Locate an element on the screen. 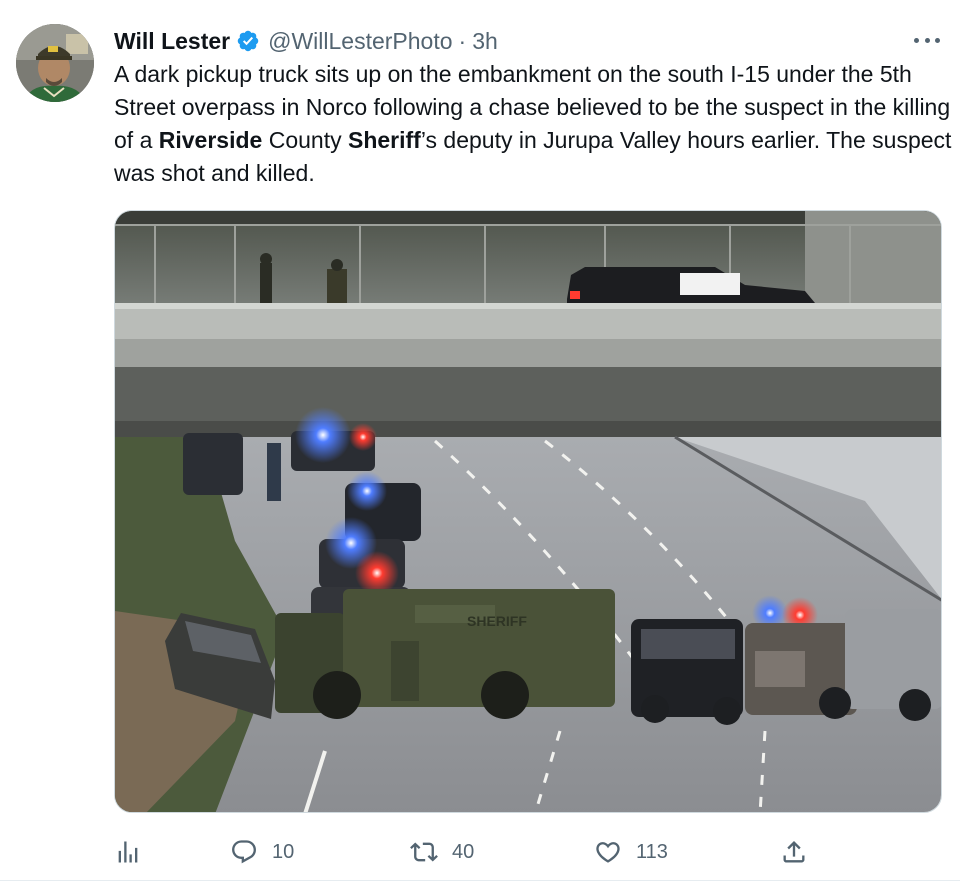 The height and width of the screenshot is (881, 960). retweet-button: 40 is located at coordinates (442, 852).